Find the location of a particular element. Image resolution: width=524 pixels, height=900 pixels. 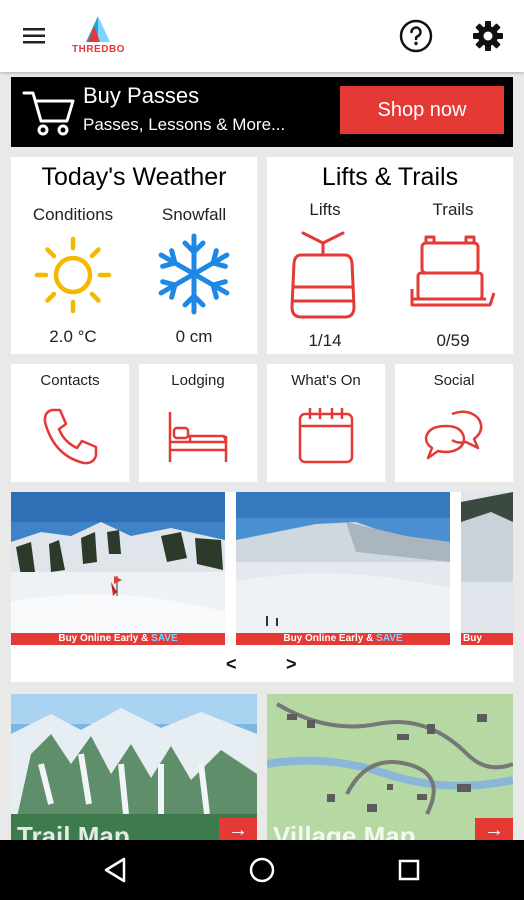

trails-value: 0/59 is located at coordinates (453, 340).